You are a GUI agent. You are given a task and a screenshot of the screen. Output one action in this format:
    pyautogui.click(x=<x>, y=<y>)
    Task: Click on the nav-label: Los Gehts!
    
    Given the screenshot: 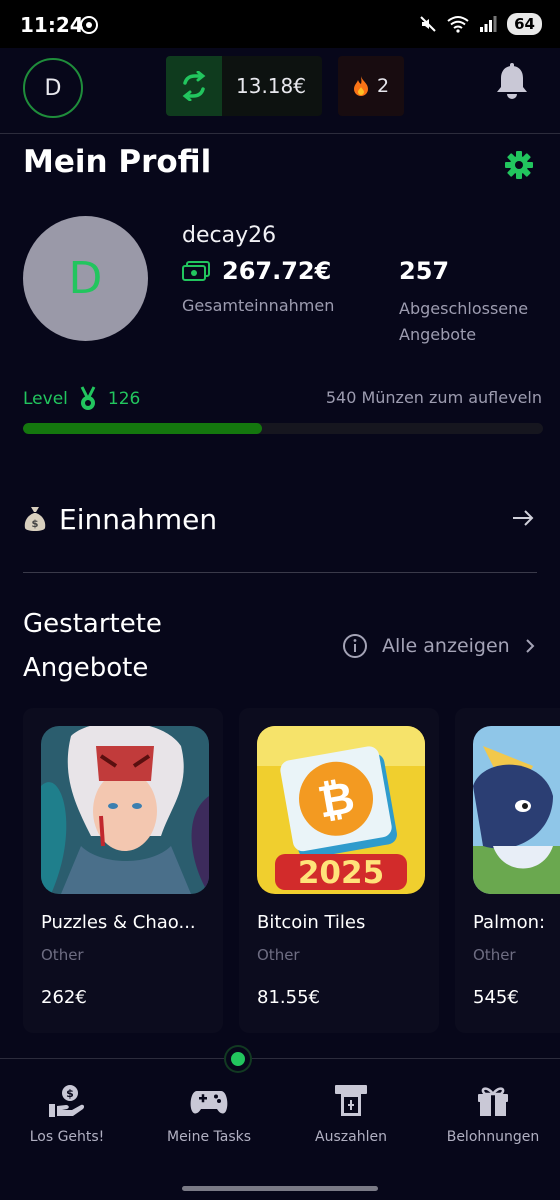 What is the action you would take?
    pyautogui.click(x=67, y=1137)
    